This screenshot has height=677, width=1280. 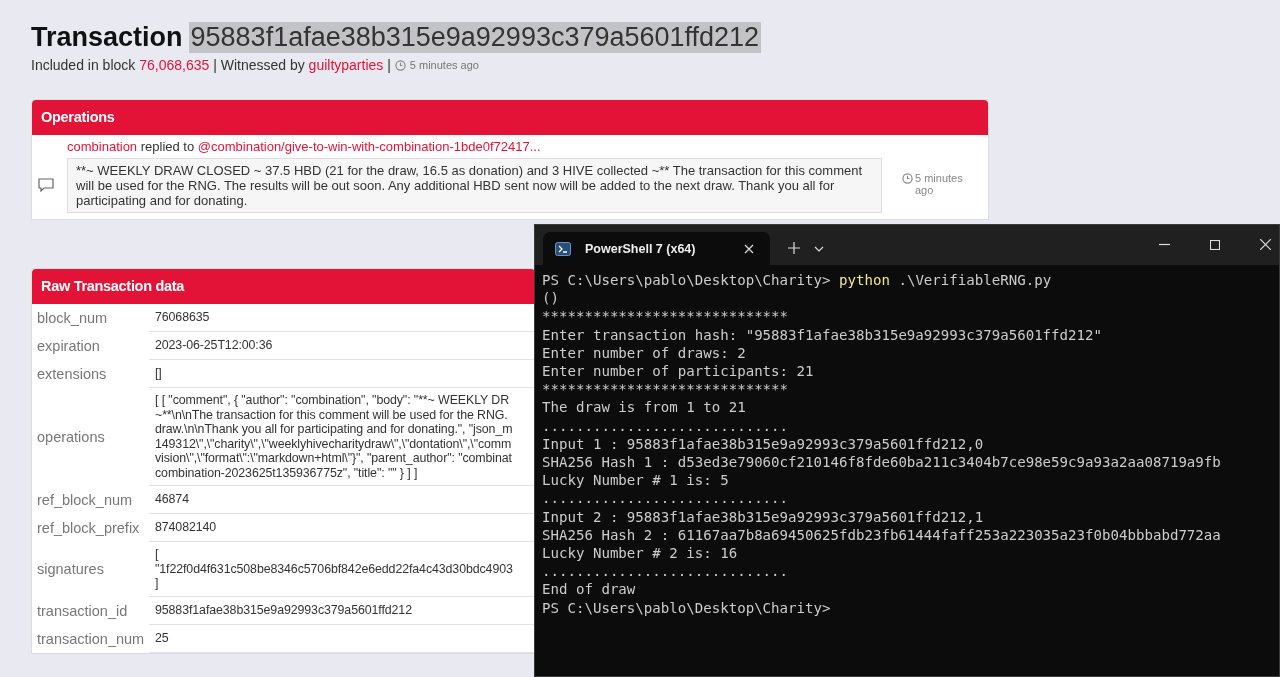 I want to click on field-key: transaction_id, so click(x=90, y=610).